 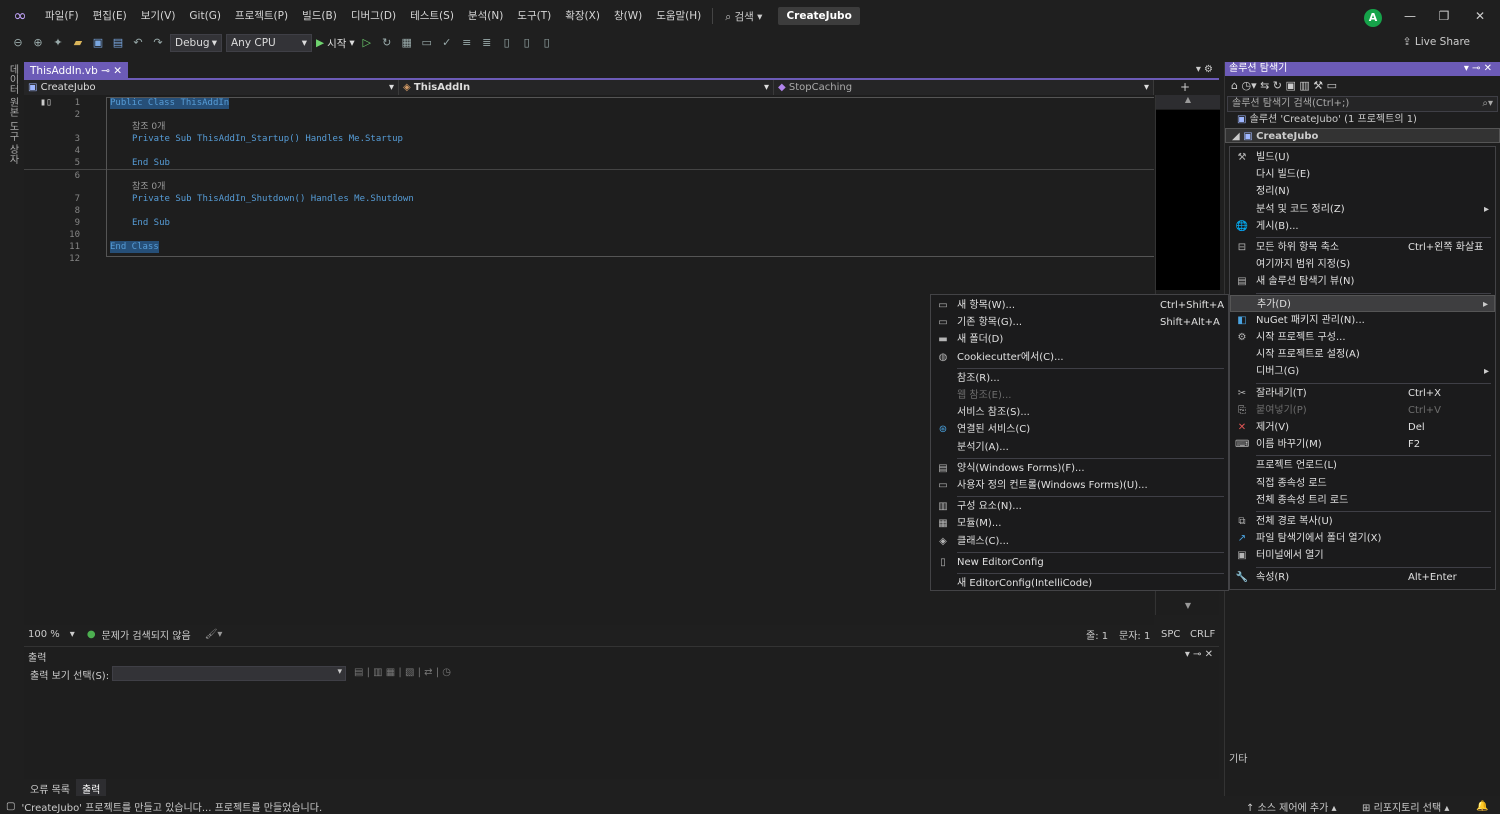 What do you see at coordinates (214, 634) in the screenshot?
I see `code-cleanup-icon: 🖌▾` at bounding box center [214, 634].